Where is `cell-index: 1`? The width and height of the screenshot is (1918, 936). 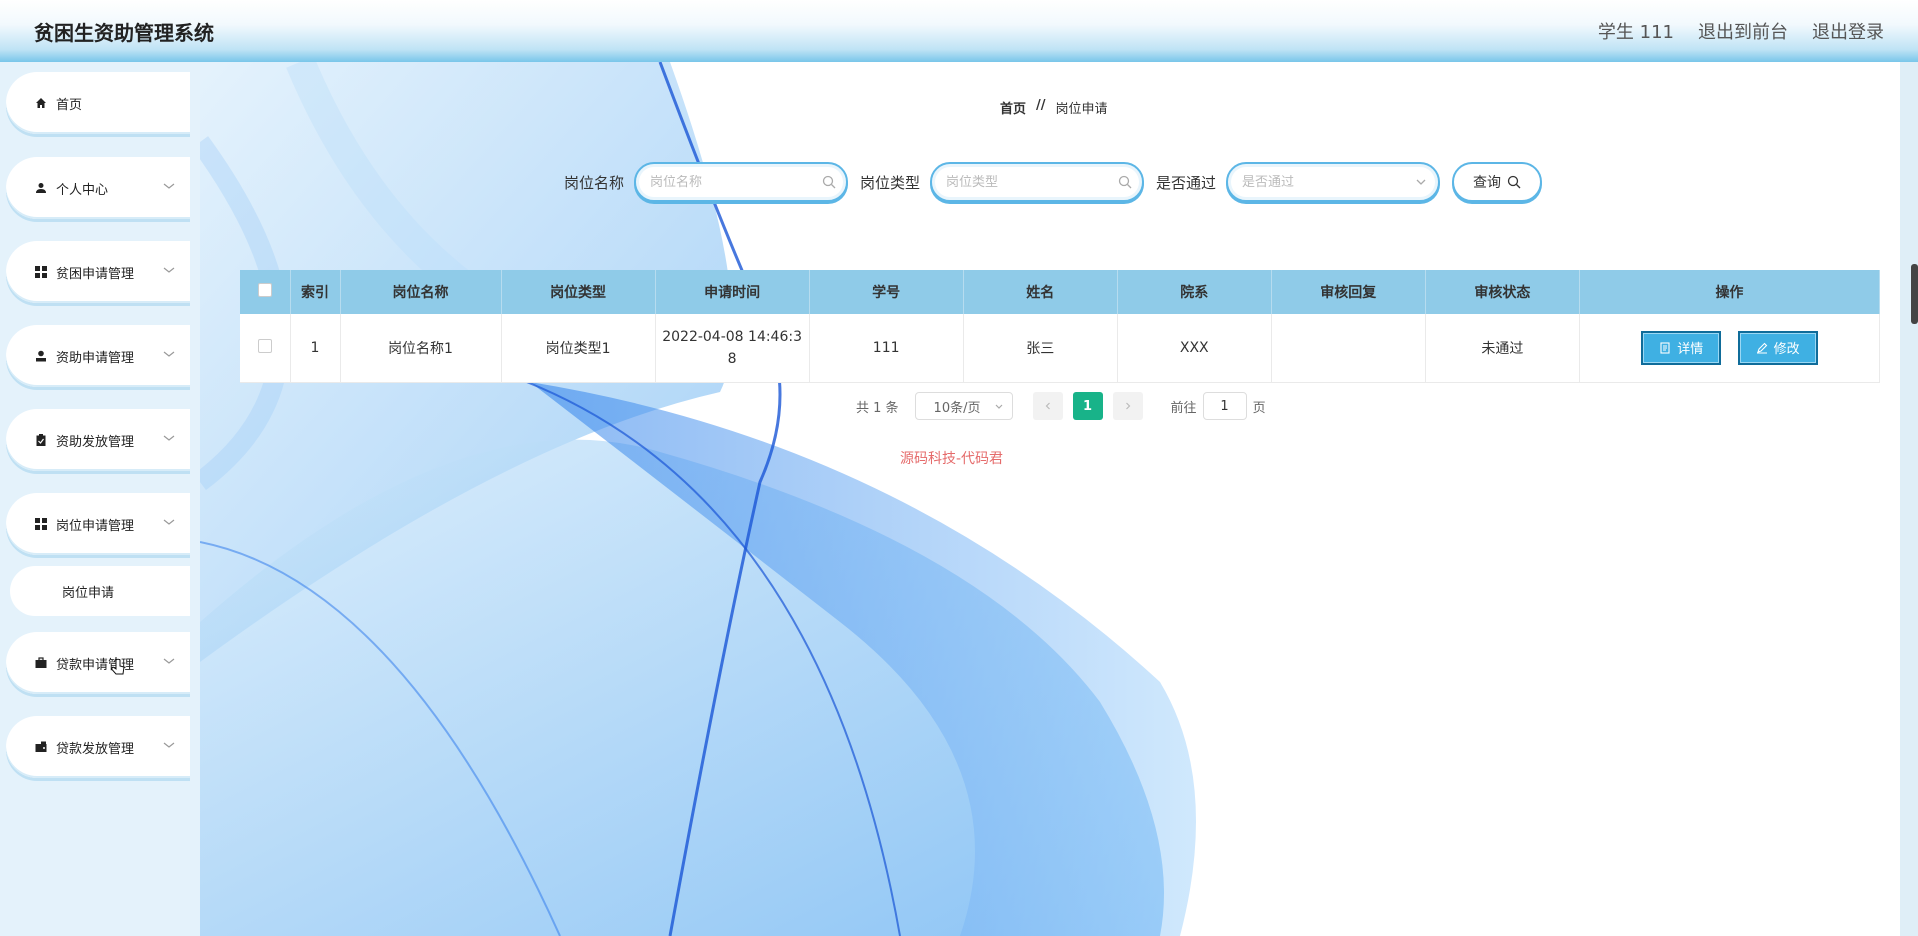 cell-index: 1 is located at coordinates (315, 348).